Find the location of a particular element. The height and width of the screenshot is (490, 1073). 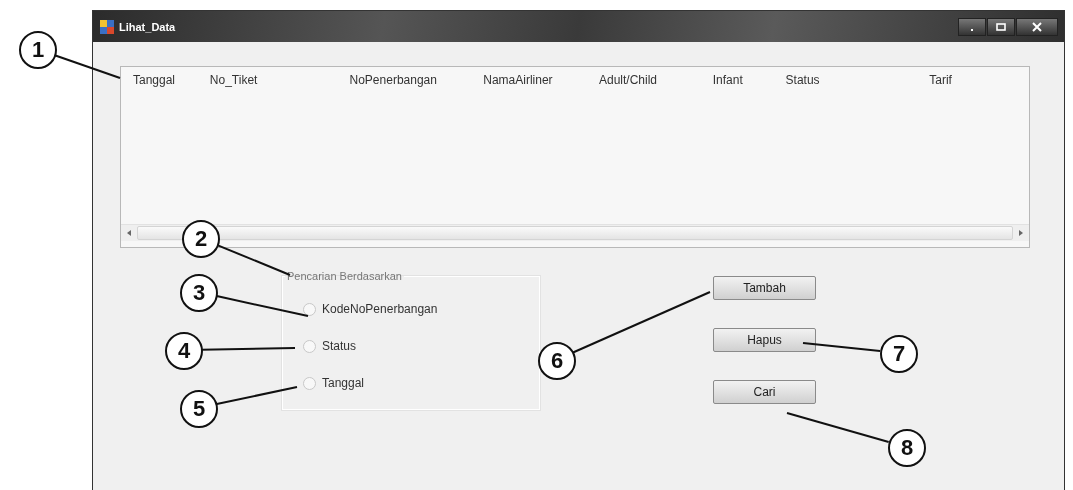

close-icon is located at coordinates (1037, 26).